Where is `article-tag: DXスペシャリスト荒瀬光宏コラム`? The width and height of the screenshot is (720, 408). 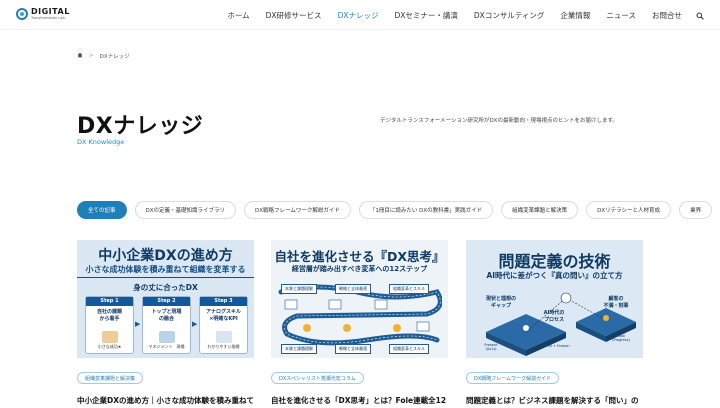
article-tag: DXスペシャリスト荒瀬光宏コラム is located at coordinates (317, 378).